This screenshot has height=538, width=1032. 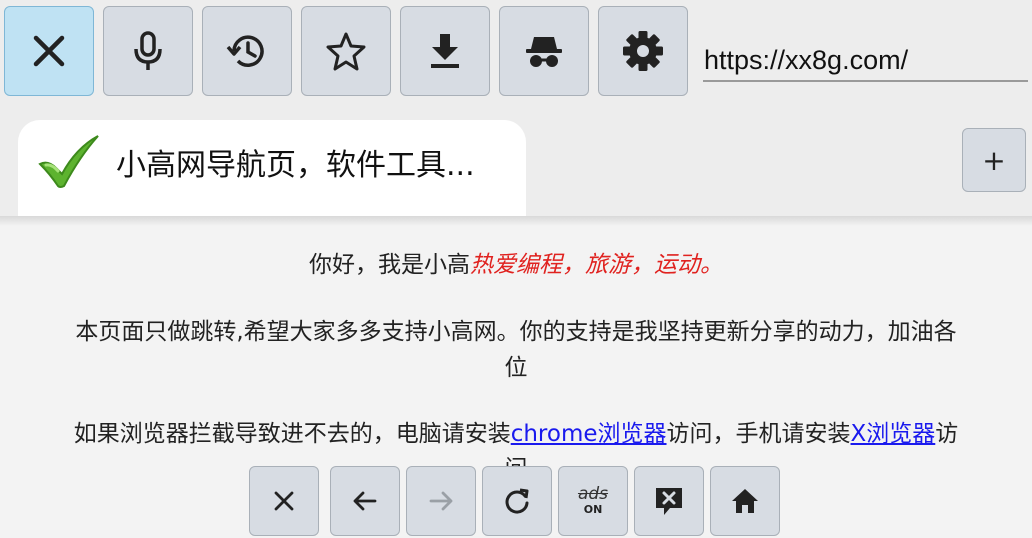 I want to click on settings-button, so click(x=643, y=51).